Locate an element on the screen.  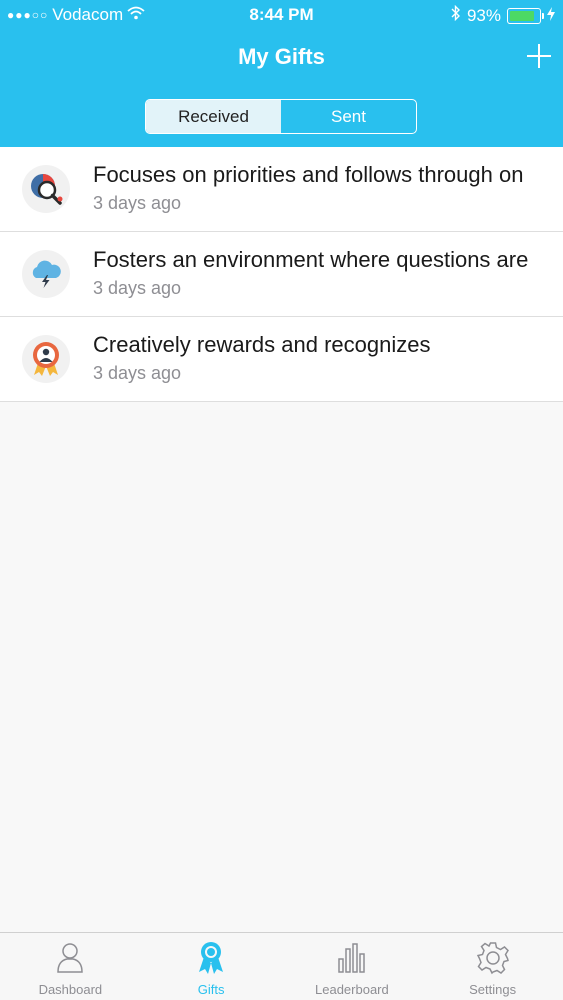
tab-bar: Dashboard Gifts Leaderboard Settings is located at coordinates (281, 966).